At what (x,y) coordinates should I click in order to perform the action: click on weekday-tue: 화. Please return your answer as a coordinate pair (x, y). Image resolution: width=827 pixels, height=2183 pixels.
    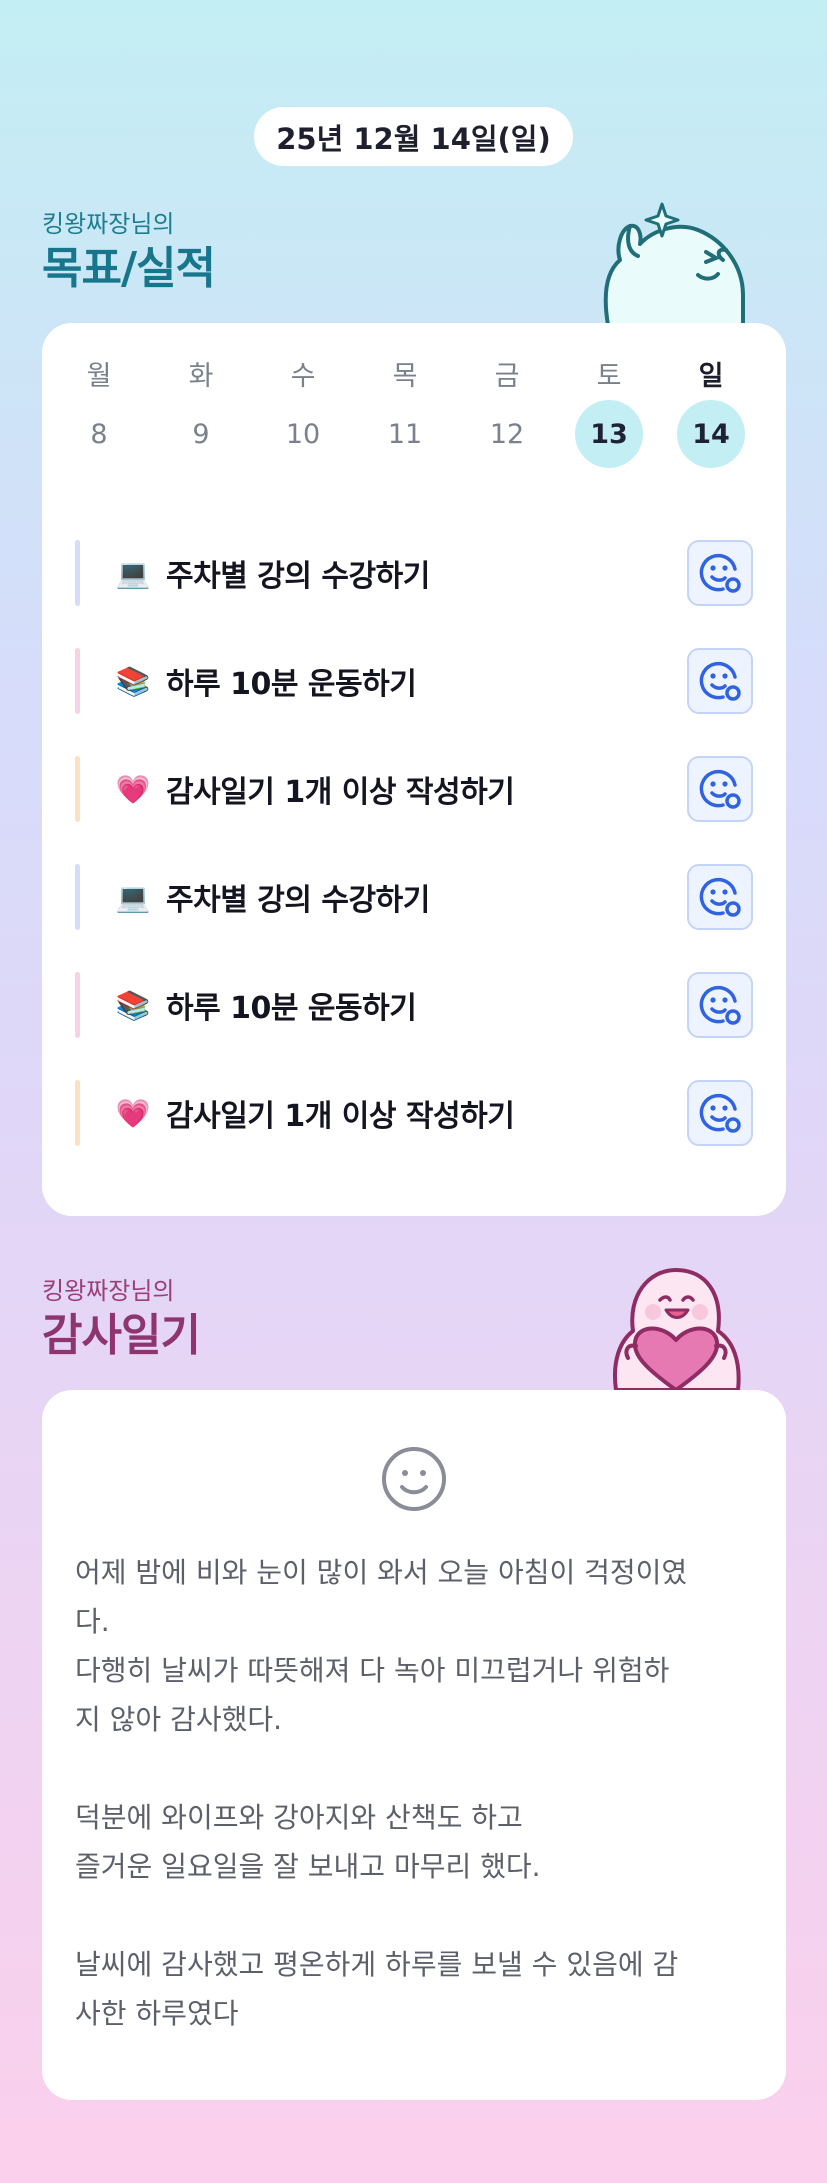
    Looking at the image, I should click on (201, 376).